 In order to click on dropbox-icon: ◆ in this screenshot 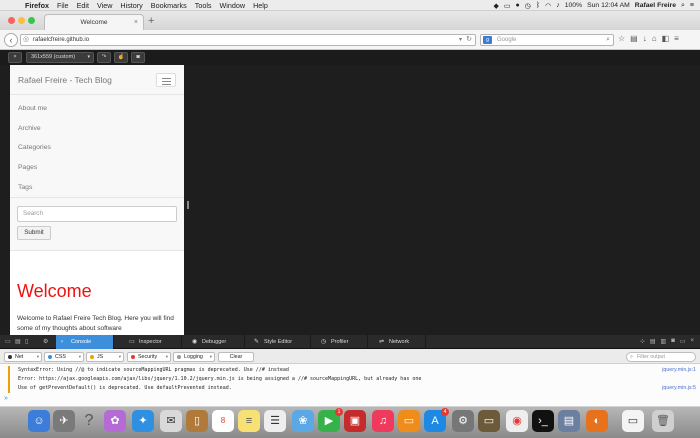, I will do `click(496, 6)`.